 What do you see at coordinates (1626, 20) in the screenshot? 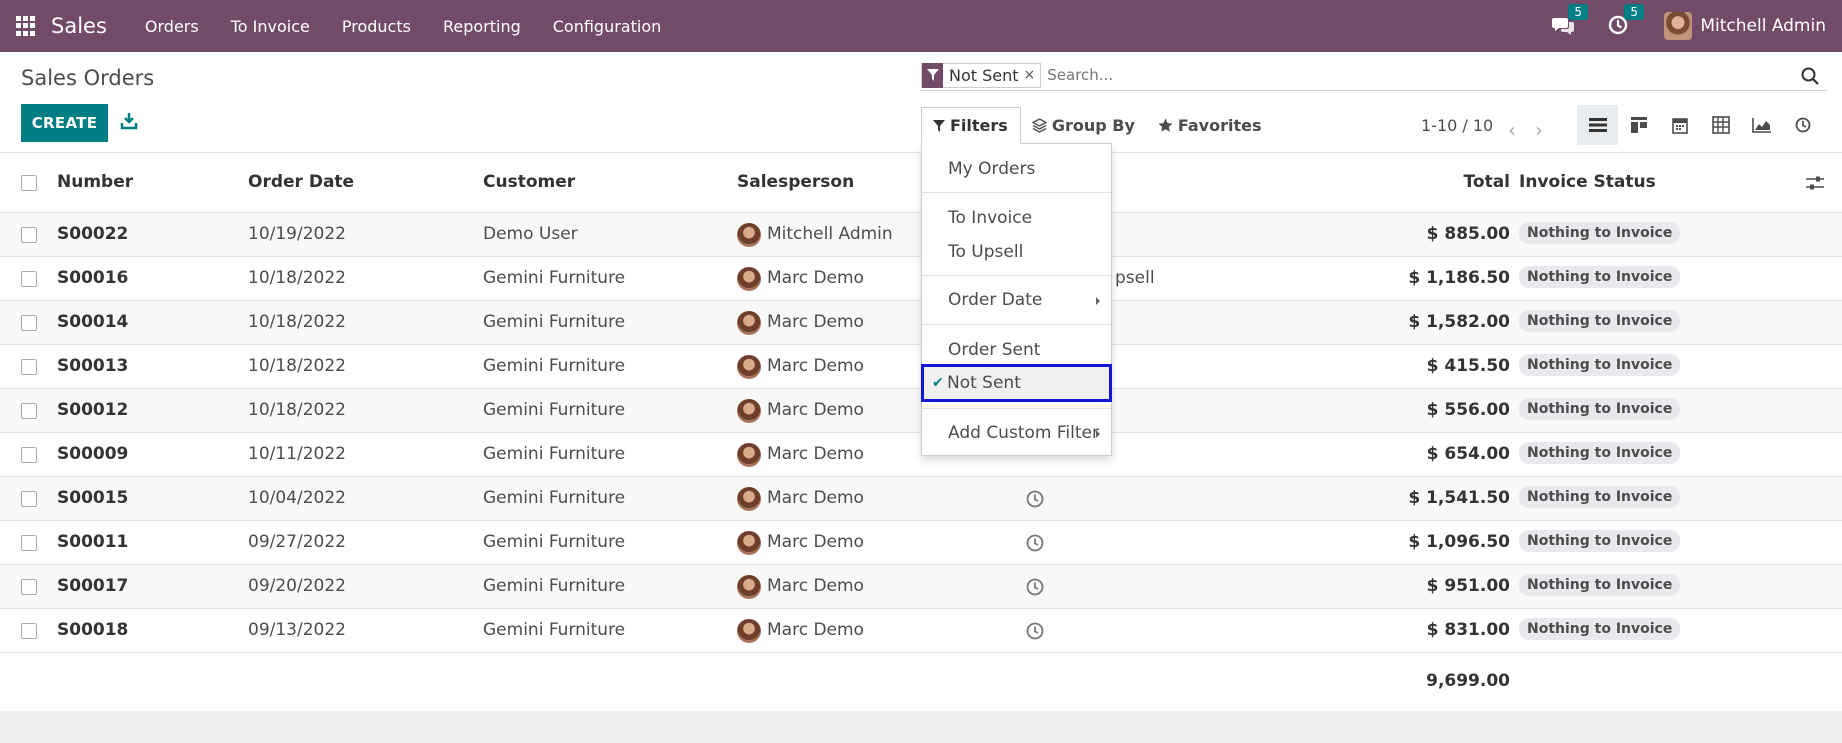
I see `activities-icon: 5` at bounding box center [1626, 20].